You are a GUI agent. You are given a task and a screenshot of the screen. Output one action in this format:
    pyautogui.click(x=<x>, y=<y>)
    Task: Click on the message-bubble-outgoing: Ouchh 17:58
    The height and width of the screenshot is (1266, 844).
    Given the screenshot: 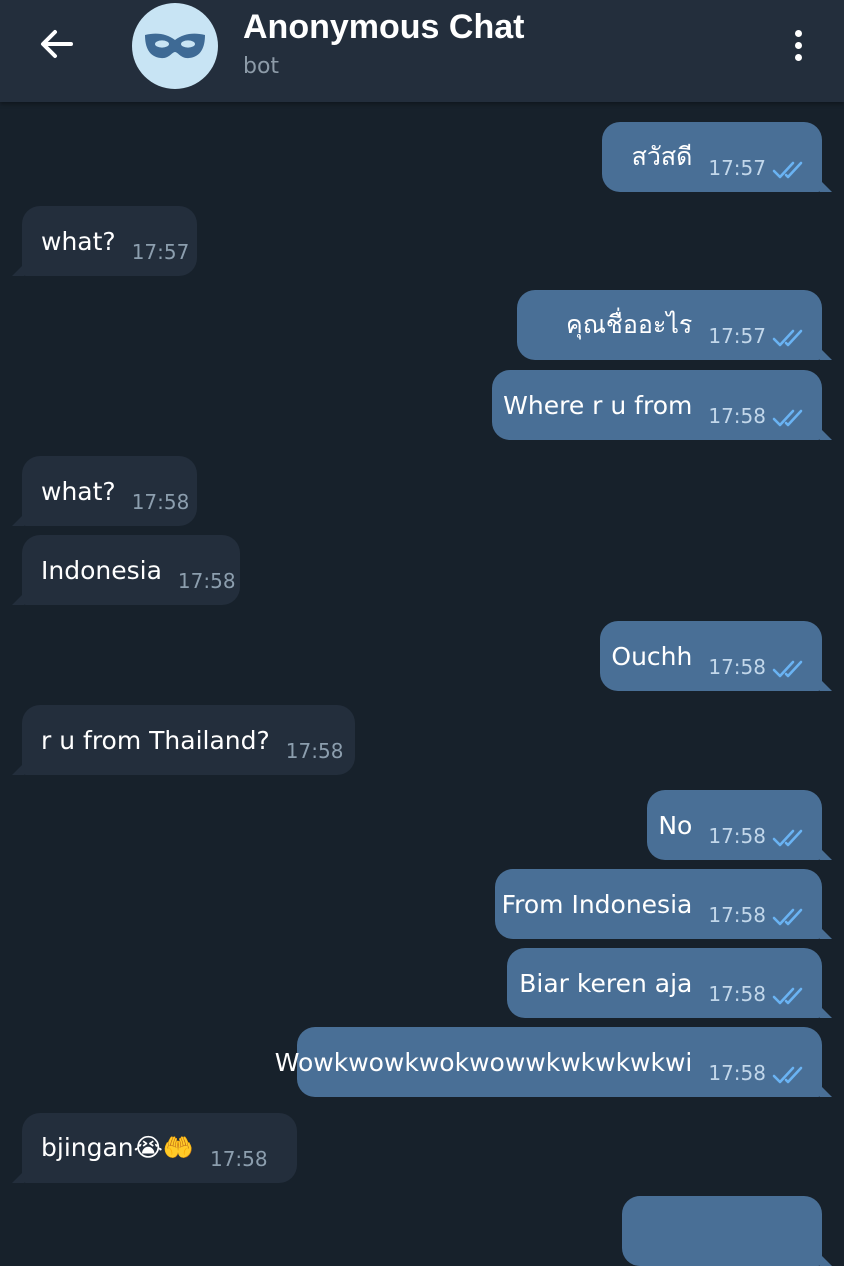 What is the action you would take?
    pyautogui.click(x=716, y=656)
    